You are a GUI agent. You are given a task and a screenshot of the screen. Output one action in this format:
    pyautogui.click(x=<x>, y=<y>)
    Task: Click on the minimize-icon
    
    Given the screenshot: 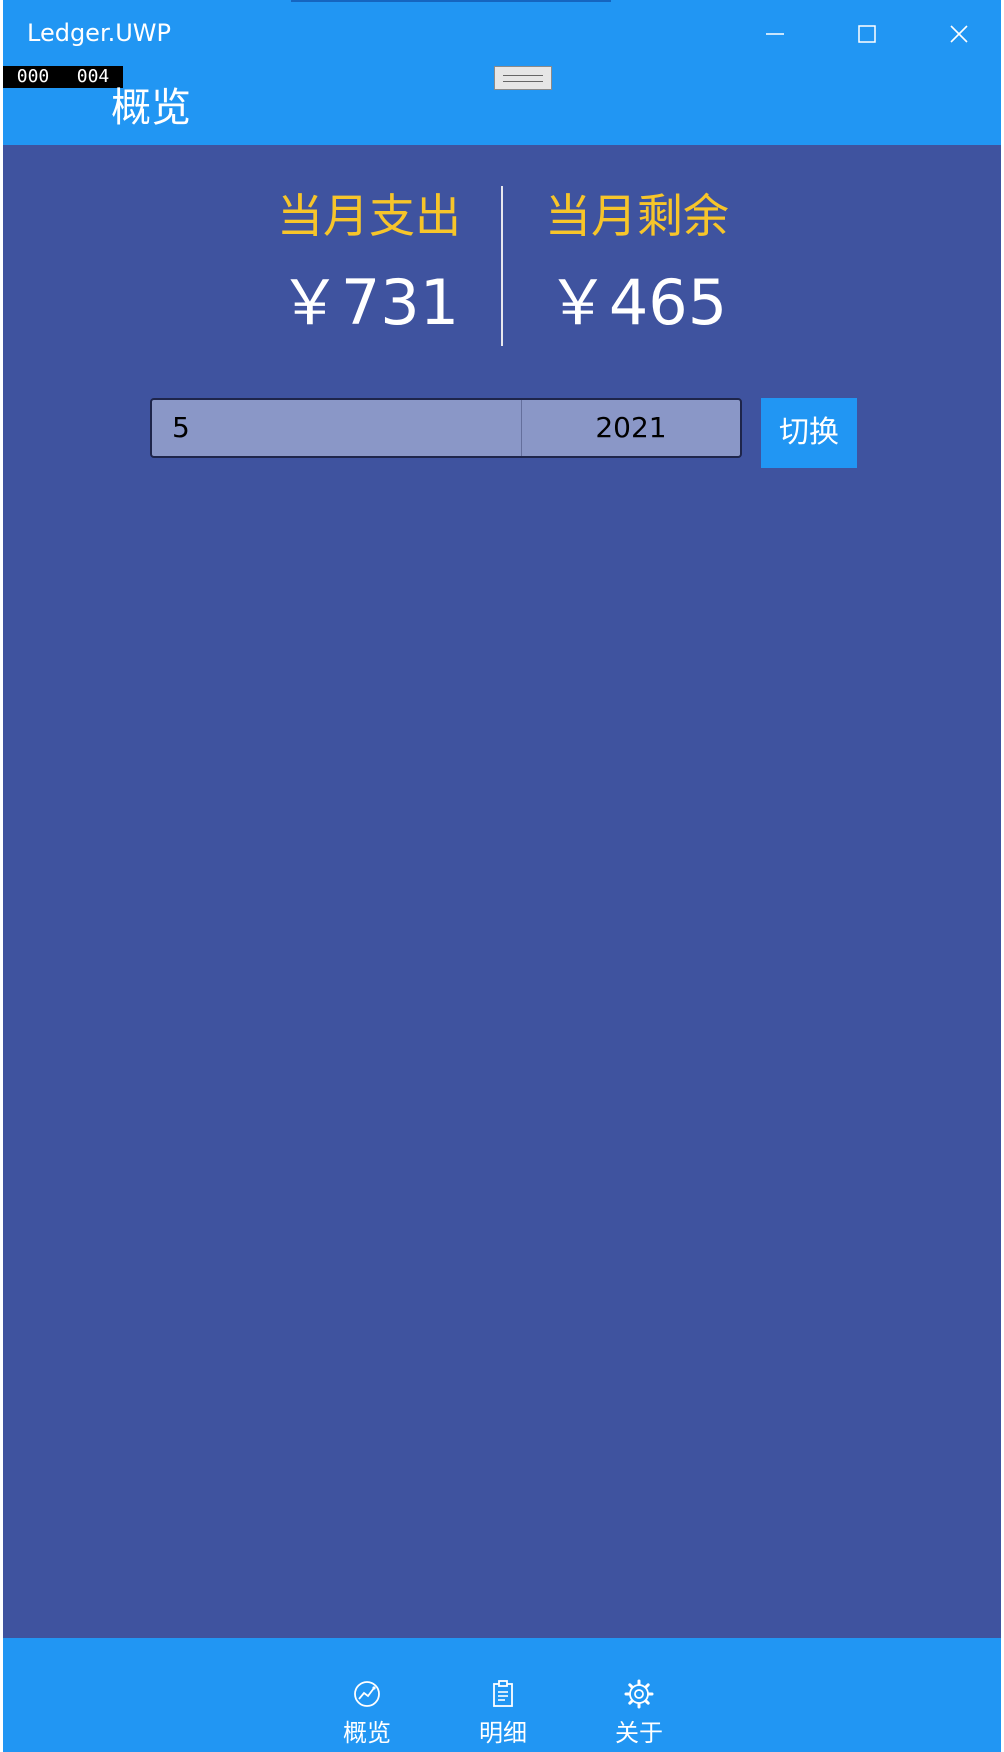 What is the action you would take?
    pyautogui.click(x=775, y=34)
    